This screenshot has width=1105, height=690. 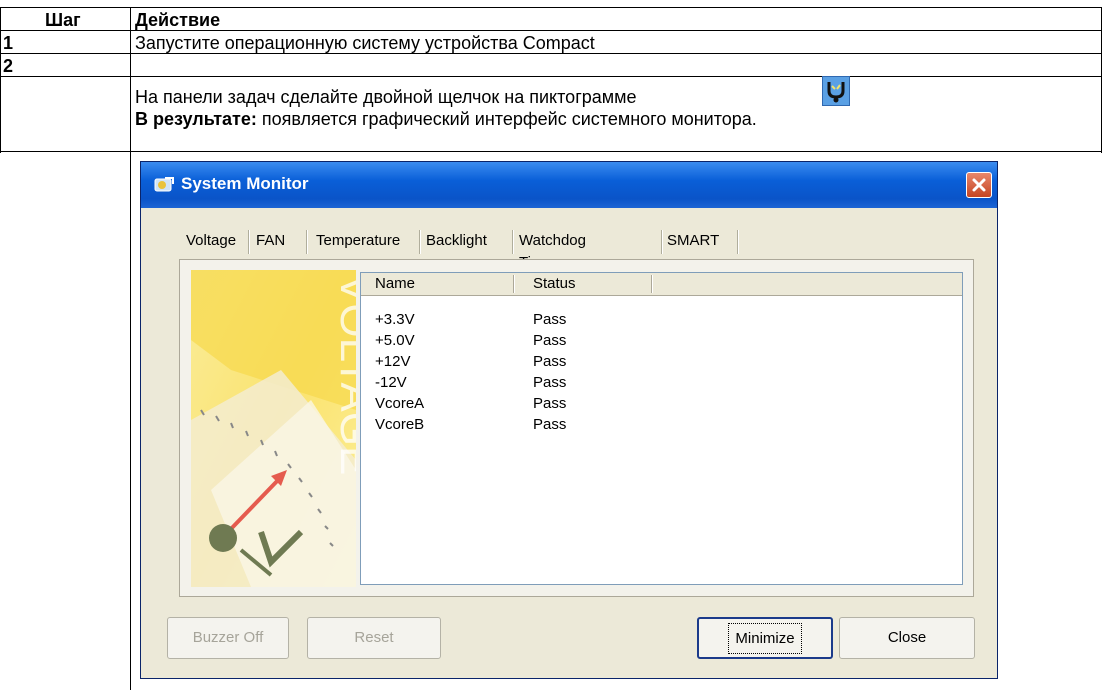 I want to click on tab-watchdog-timer: Watchdog Timer, so click(x=552, y=250).